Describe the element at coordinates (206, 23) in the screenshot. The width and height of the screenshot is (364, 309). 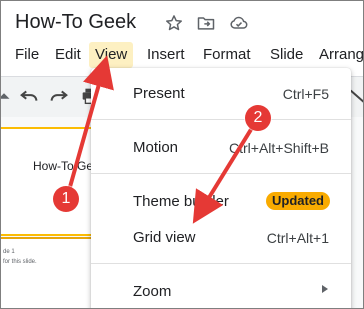
I see `move-to-folder-icon` at that location.